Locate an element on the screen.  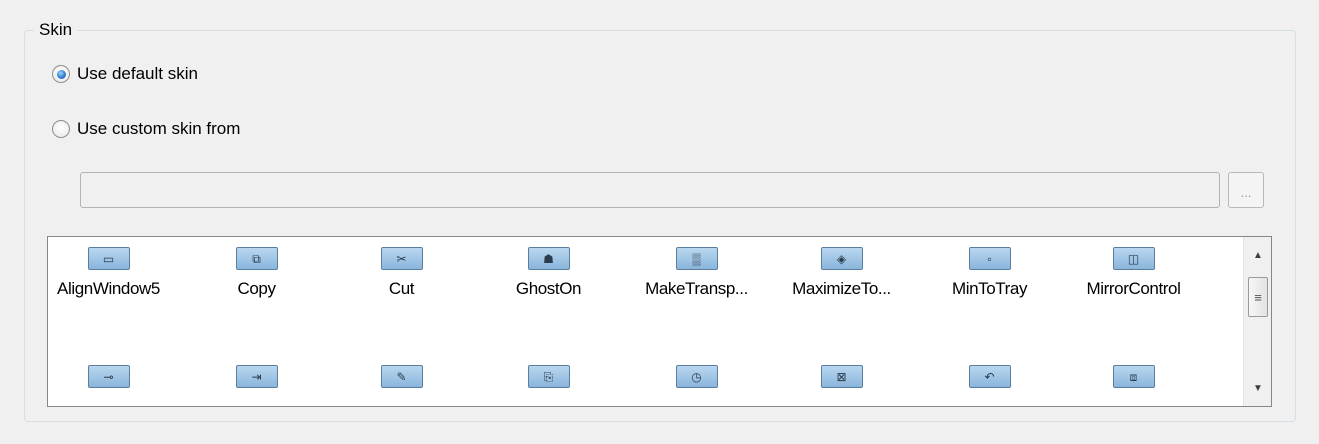
skin-list-item: ⊠ is located at coordinates (841, 376).